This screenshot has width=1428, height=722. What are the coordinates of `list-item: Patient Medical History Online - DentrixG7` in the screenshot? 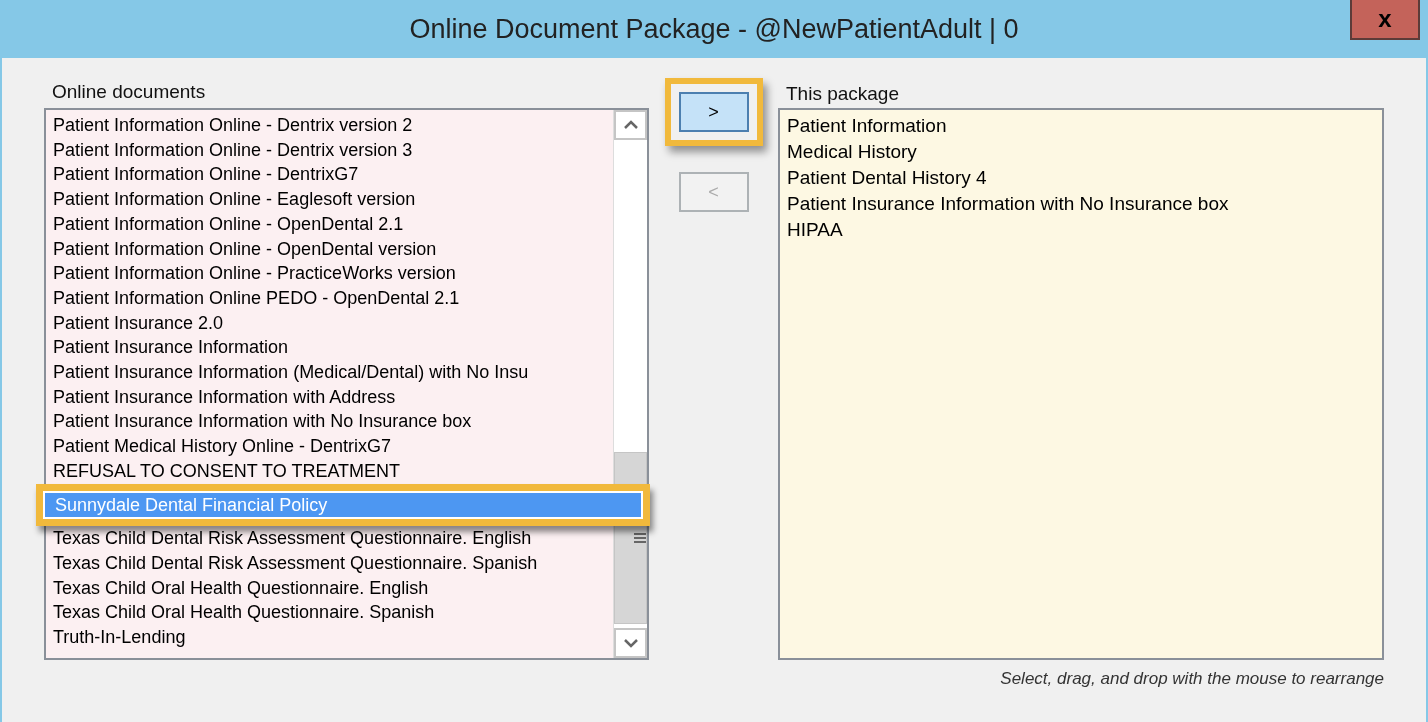 It's located at (332, 446).